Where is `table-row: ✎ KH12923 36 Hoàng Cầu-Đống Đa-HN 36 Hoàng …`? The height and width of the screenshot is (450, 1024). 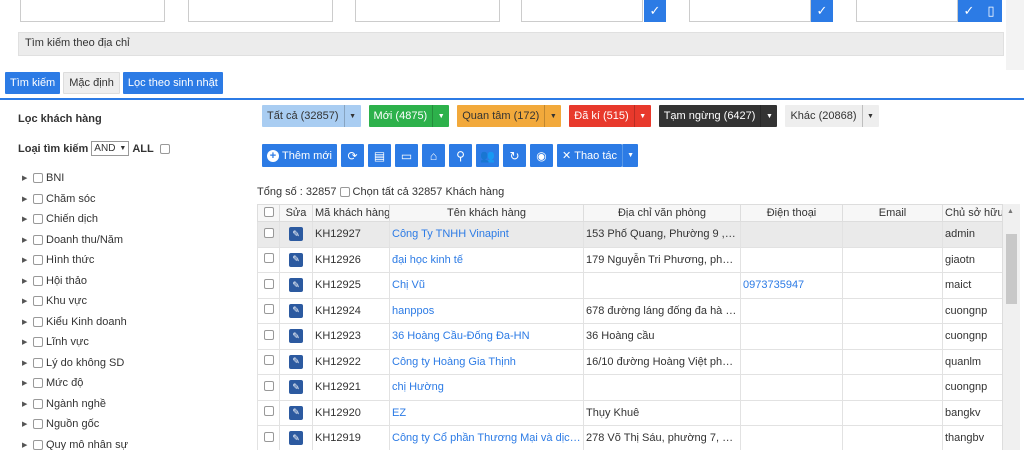 table-row: ✎ KH12923 36 Hoàng Cầu-Đống Đa-HN 36 Hoàng … is located at coordinates (631, 336).